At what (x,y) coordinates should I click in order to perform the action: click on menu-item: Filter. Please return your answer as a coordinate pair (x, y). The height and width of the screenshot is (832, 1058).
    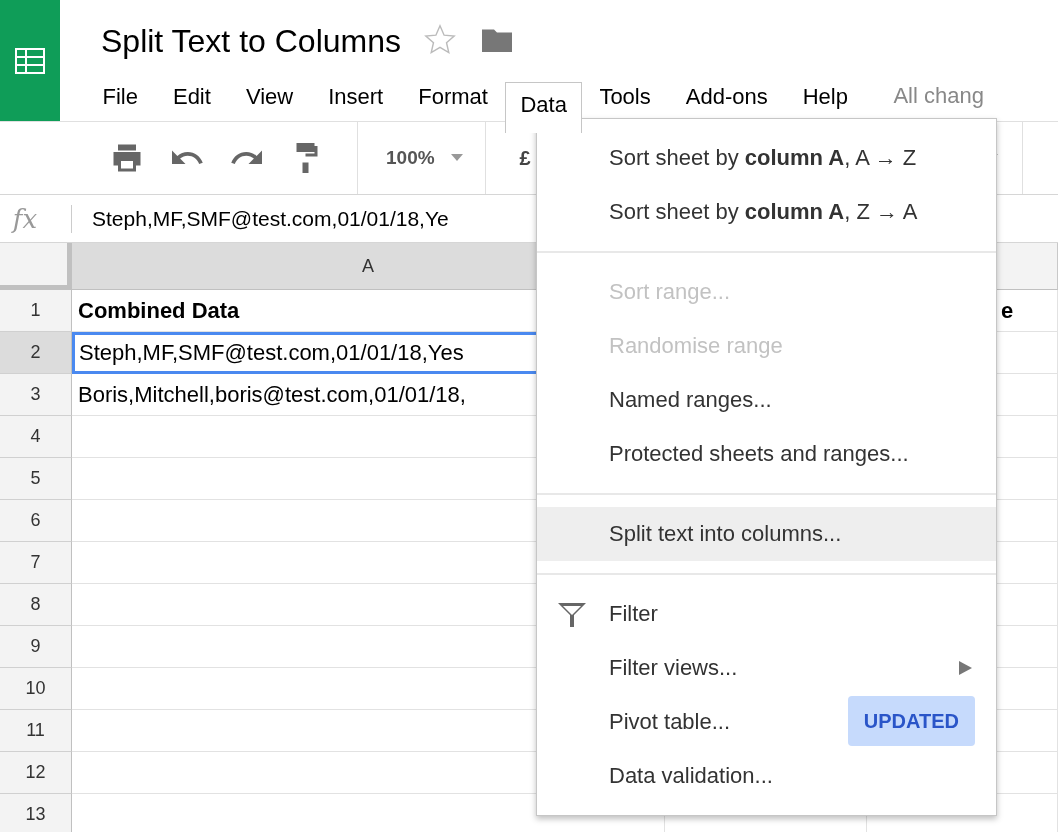
    Looking at the image, I should click on (766, 614).